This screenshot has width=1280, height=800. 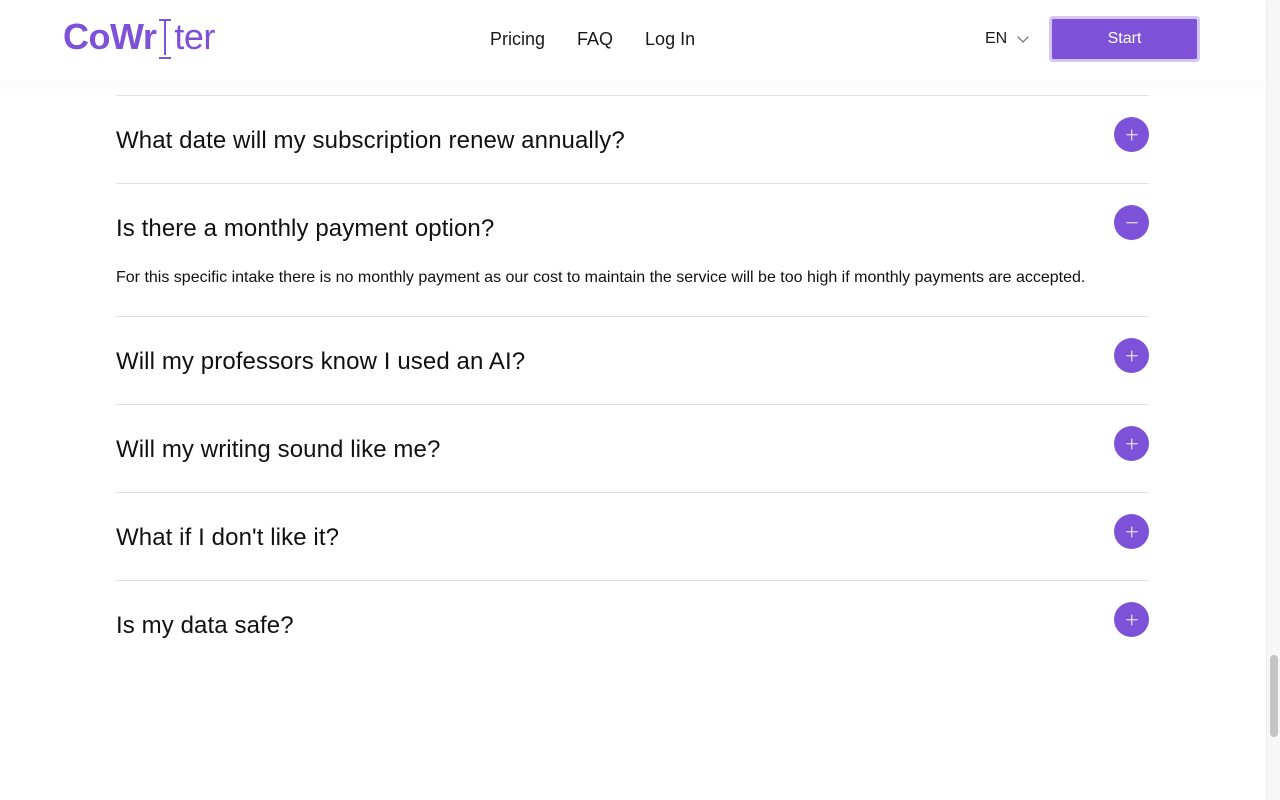 I want to click on faq-question: What if I don't like it?, so click(x=228, y=537).